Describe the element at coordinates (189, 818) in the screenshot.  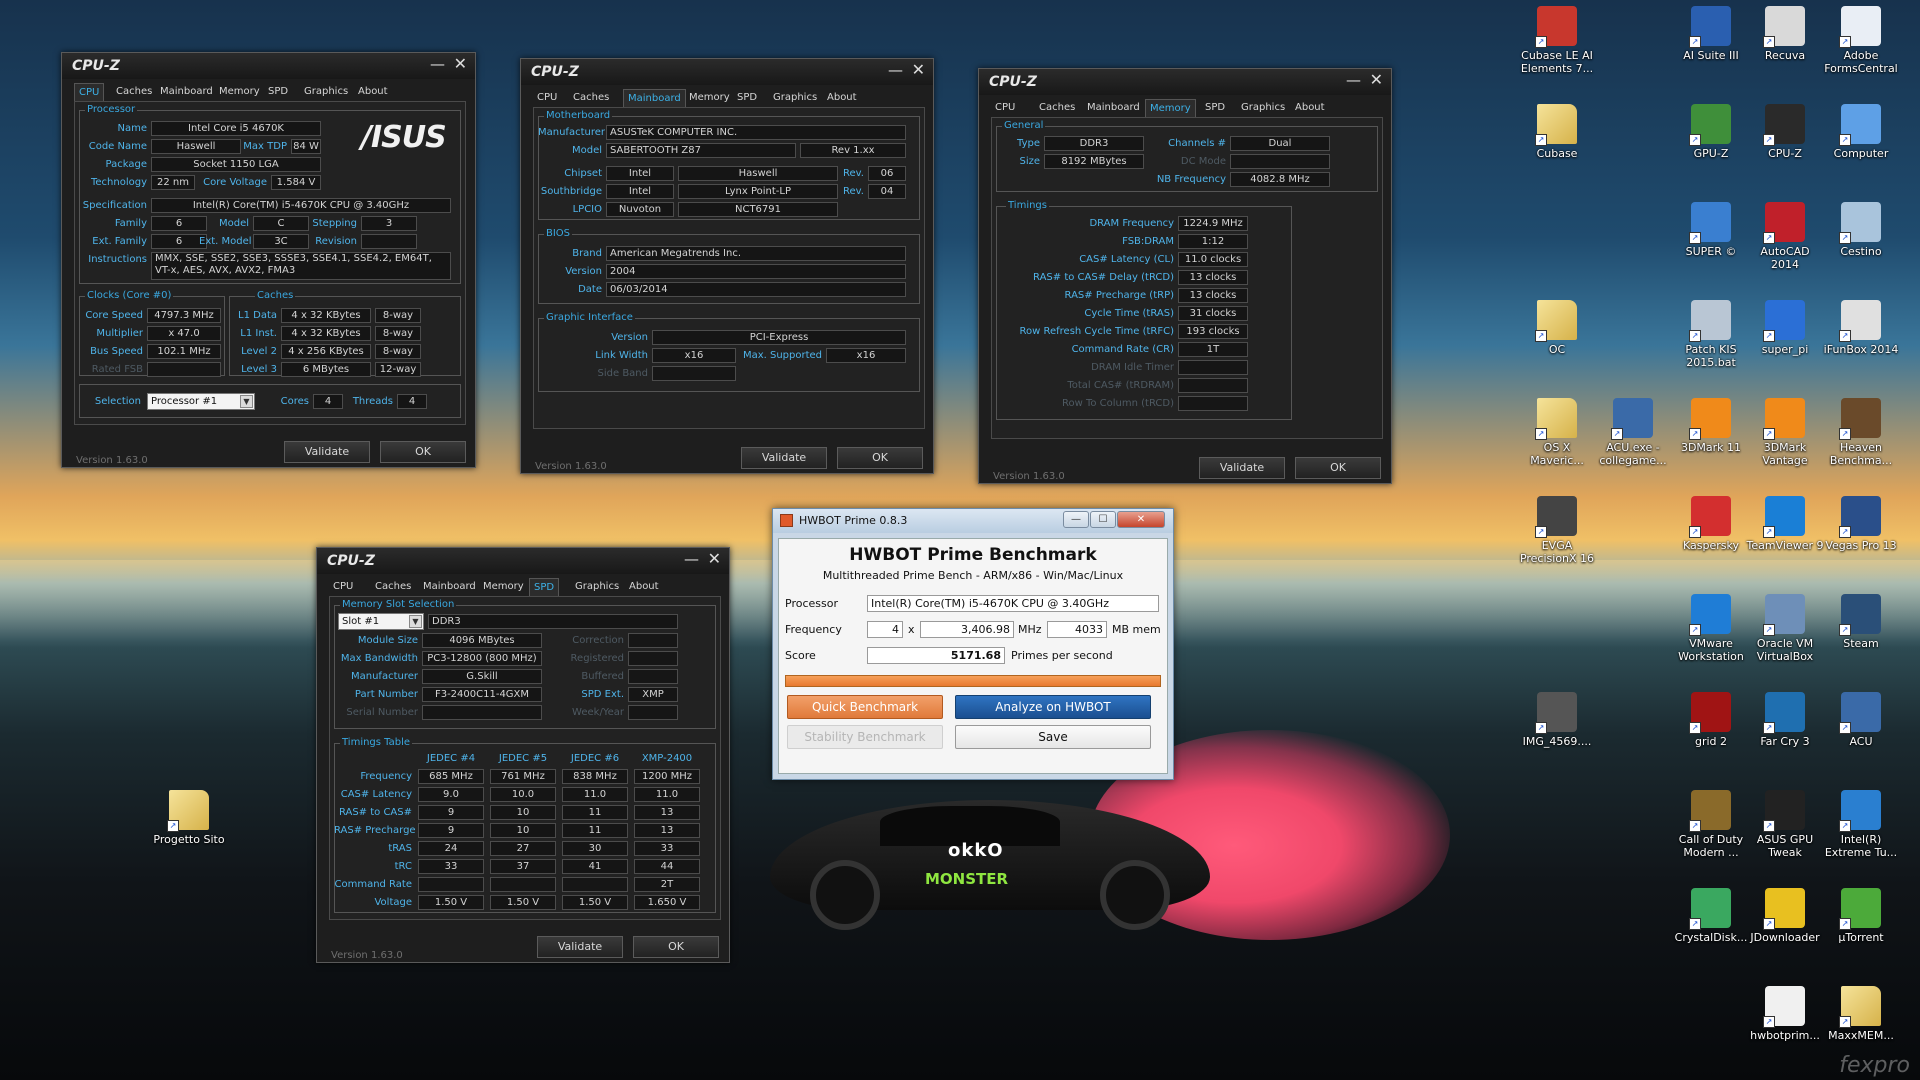
I see `desktop-icon: ↗ Progetto Sito` at that location.